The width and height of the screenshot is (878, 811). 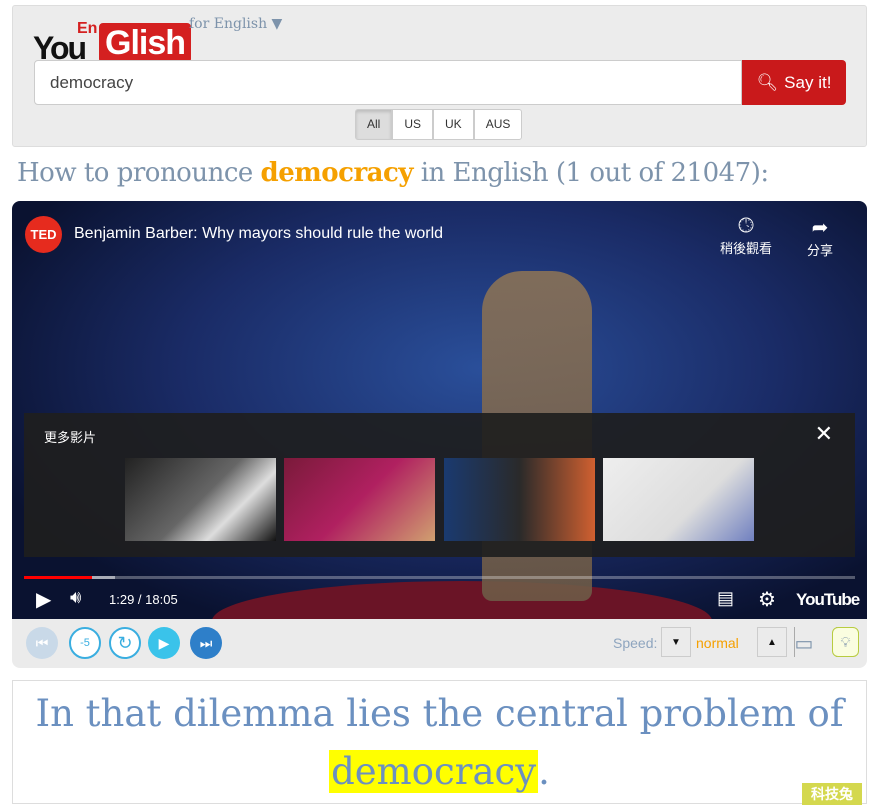 What do you see at coordinates (772, 642) in the screenshot?
I see `speed-up-button: ▲` at bounding box center [772, 642].